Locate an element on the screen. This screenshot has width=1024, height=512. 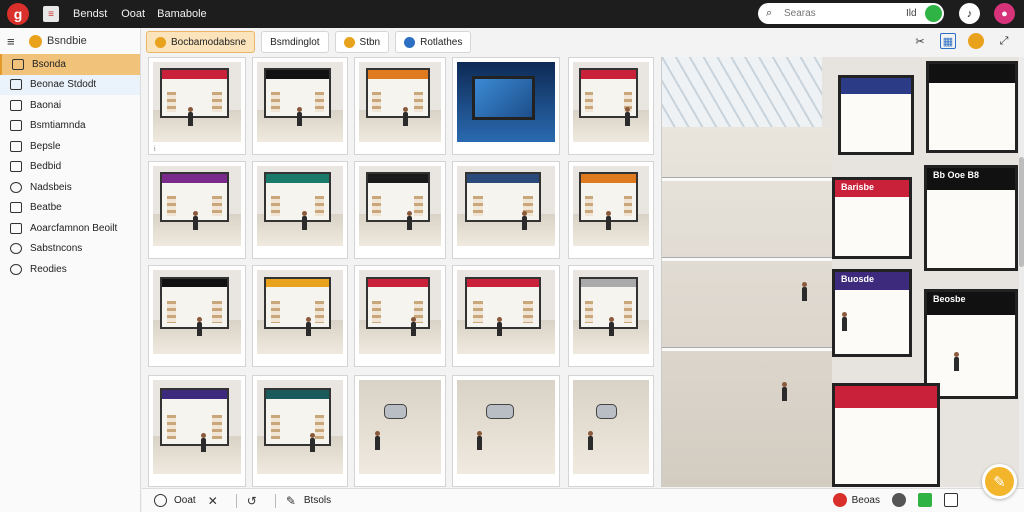
sidebar-item-label: Bsonda is located at coordinates (49, 64).